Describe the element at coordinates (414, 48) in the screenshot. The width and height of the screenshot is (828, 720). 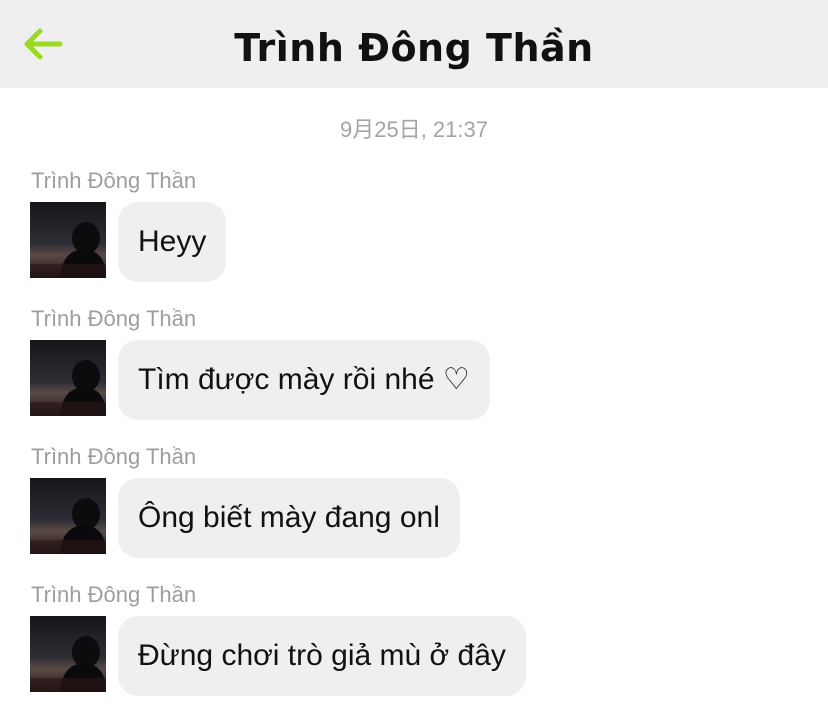
I see `chat-title: Trình Đông Thần` at that location.